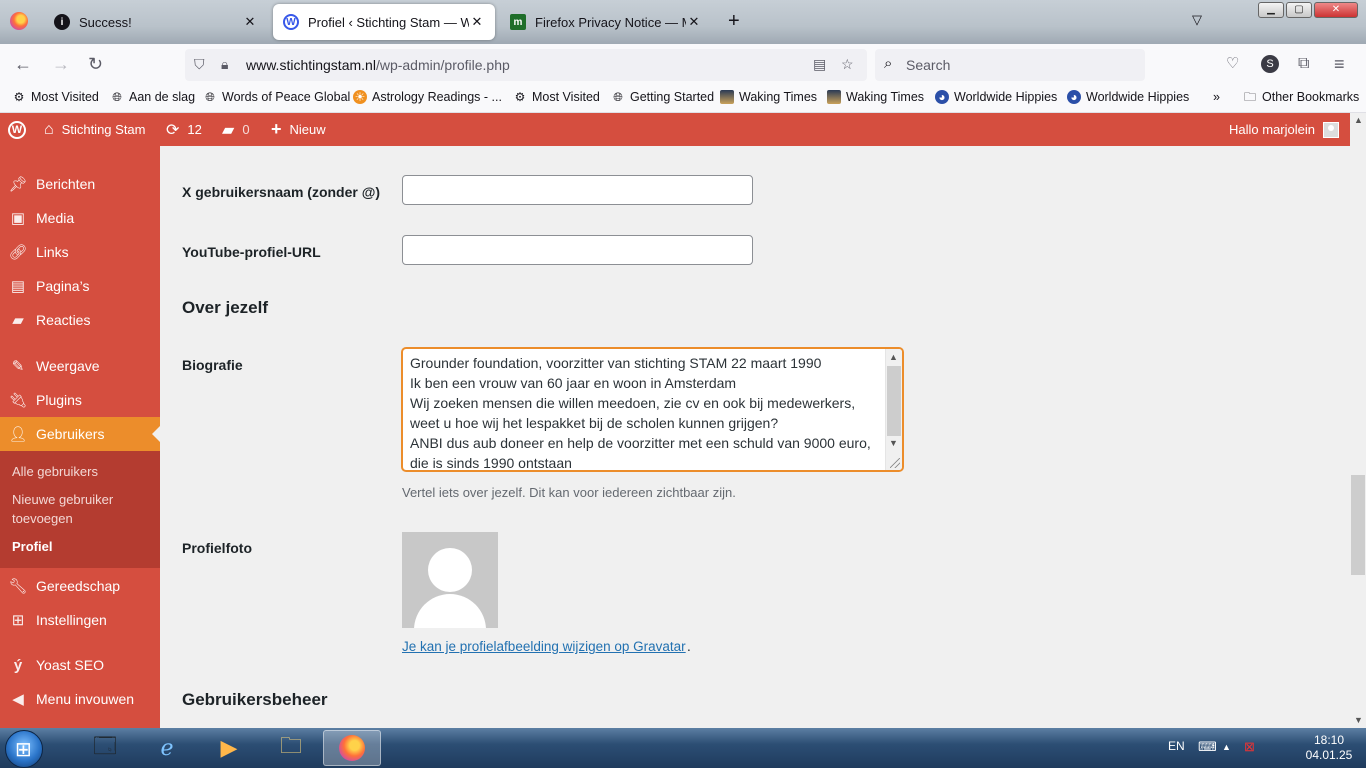  I want to click on back-icon: ←, so click(23, 64).